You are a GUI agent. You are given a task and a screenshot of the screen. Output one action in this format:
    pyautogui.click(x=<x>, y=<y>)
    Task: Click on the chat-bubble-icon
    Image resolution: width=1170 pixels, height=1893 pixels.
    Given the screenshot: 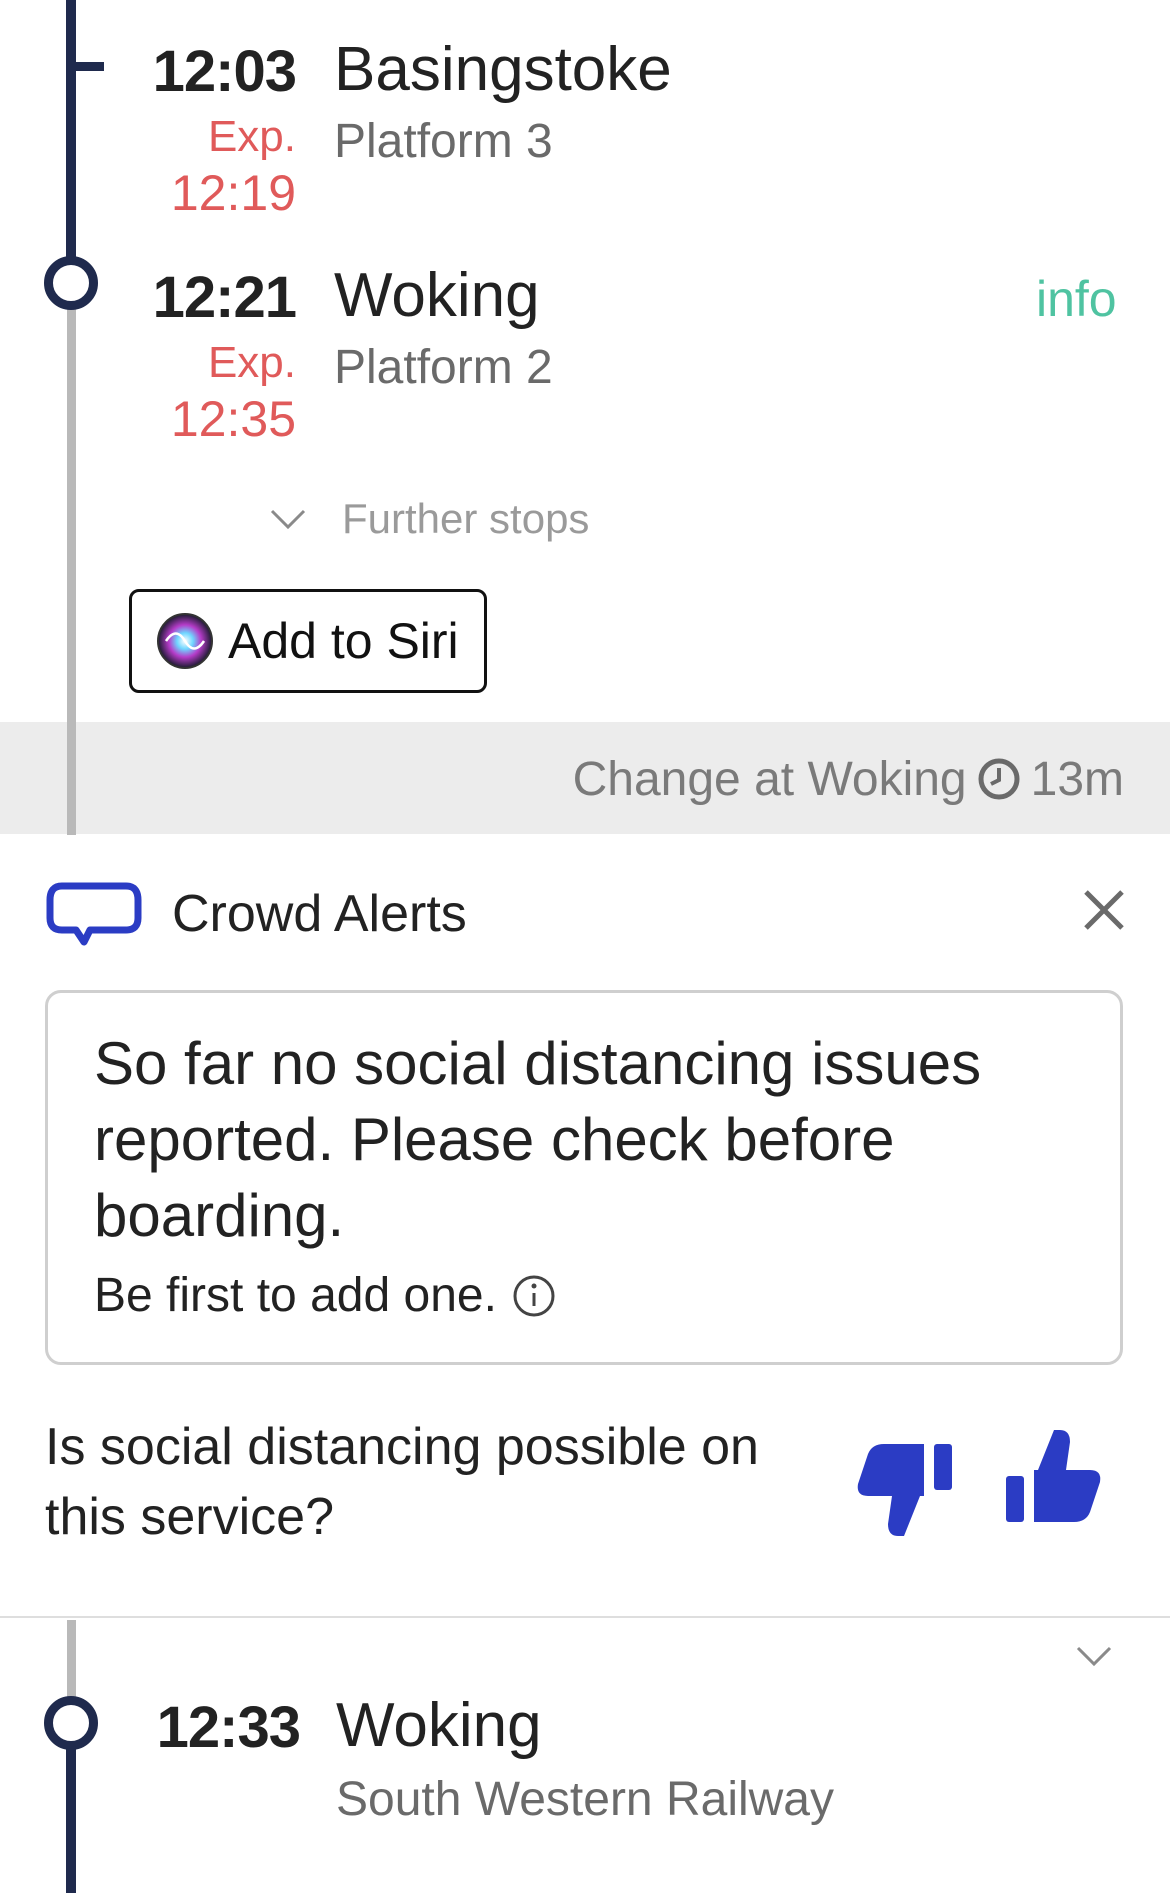 What is the action you would take?
    pyautogui.click(x=94, y=914)
    